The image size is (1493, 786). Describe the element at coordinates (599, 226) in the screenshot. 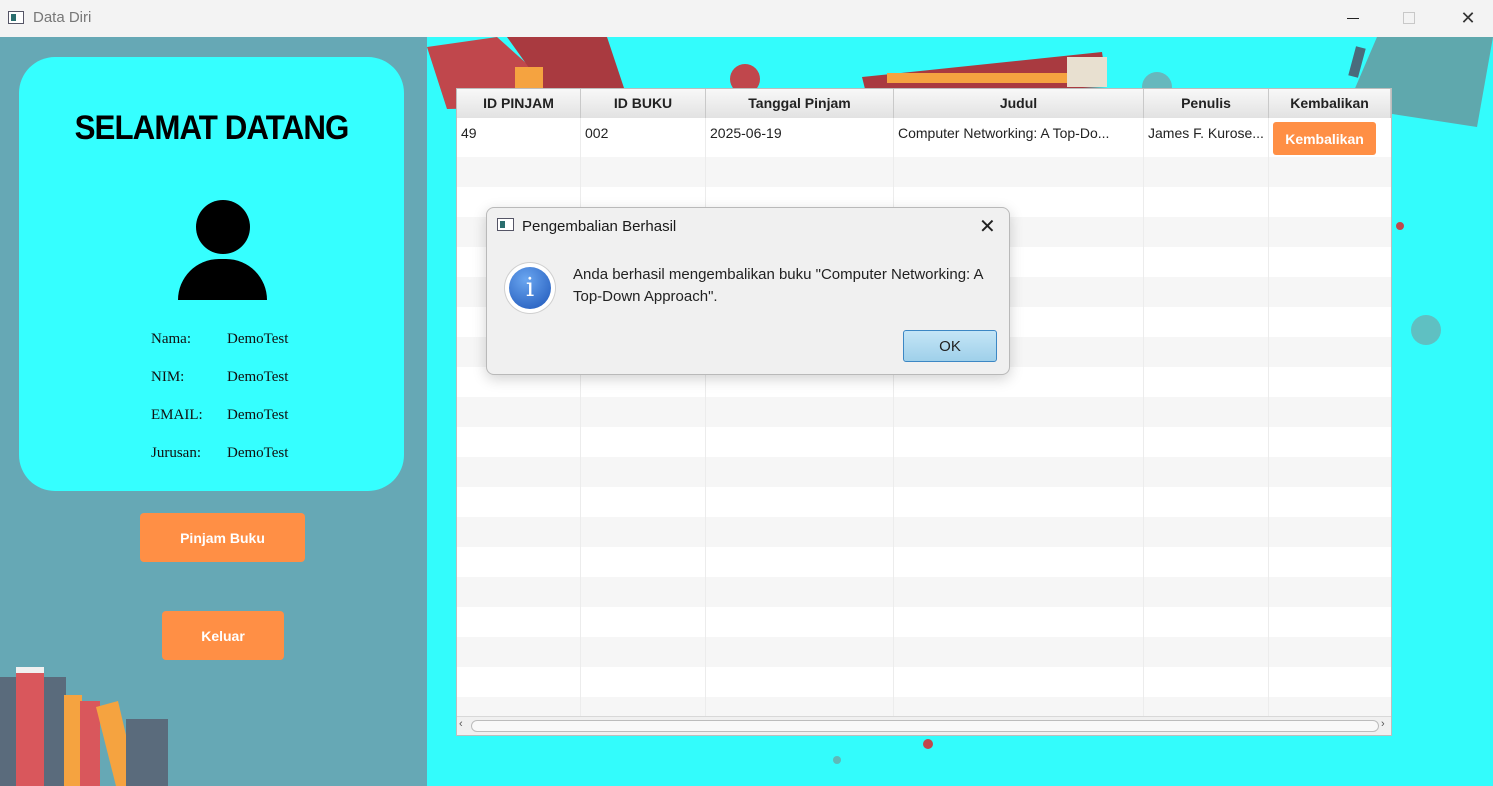

I see `dialog-title: Pengembalian Berhasil` at that location.